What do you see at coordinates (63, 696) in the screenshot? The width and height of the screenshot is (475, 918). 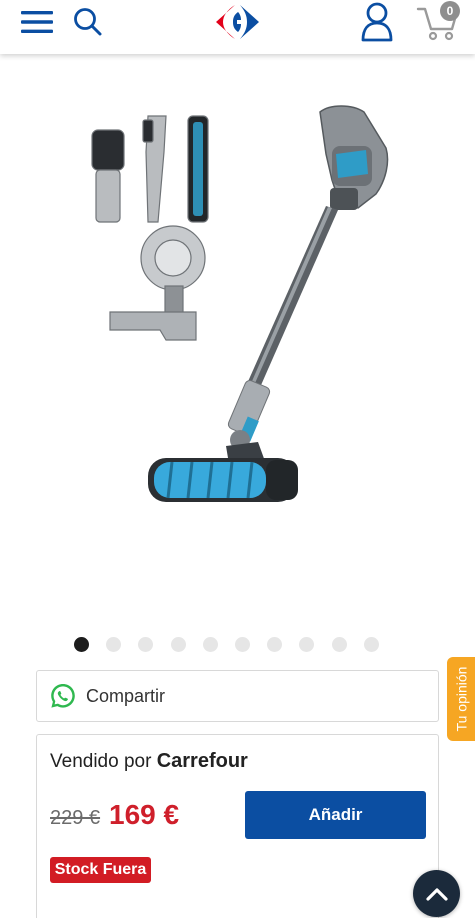 I see `whatsapp-icon` at bounding box center [63, 696].